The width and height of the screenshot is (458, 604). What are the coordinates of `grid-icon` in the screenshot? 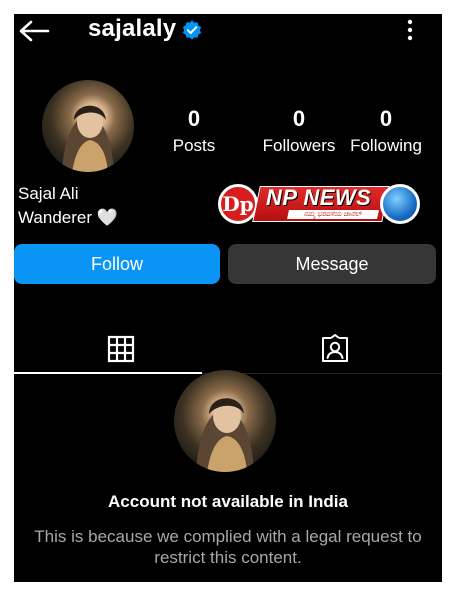 It's located at (121, 349).